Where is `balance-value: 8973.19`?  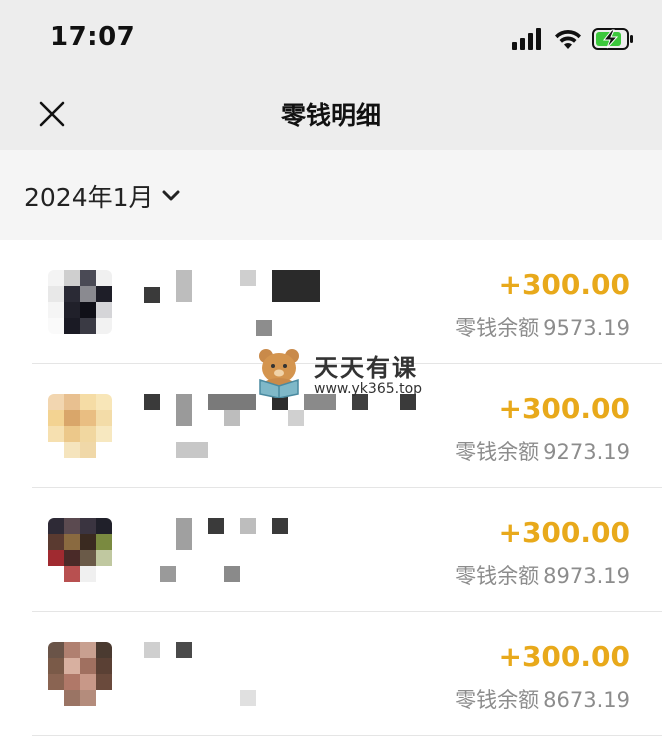
balance-value: 8973.19 is located at coordinates (586, 576).